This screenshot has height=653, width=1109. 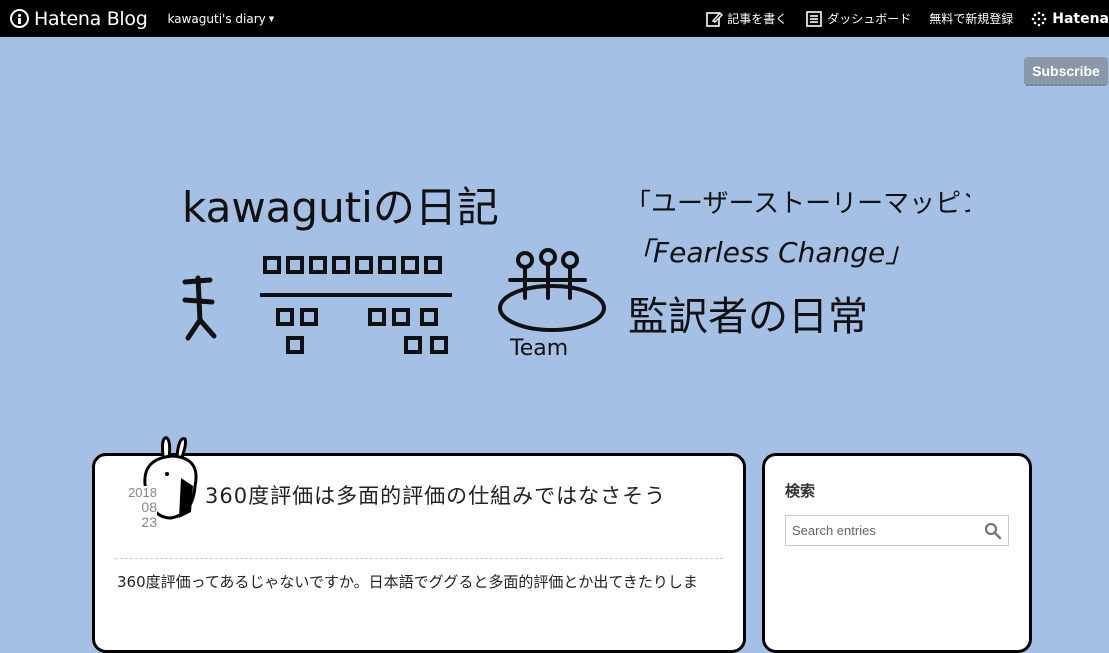 I want to click on diary-name: kawaguti's diary, so click(x=216, y=18).